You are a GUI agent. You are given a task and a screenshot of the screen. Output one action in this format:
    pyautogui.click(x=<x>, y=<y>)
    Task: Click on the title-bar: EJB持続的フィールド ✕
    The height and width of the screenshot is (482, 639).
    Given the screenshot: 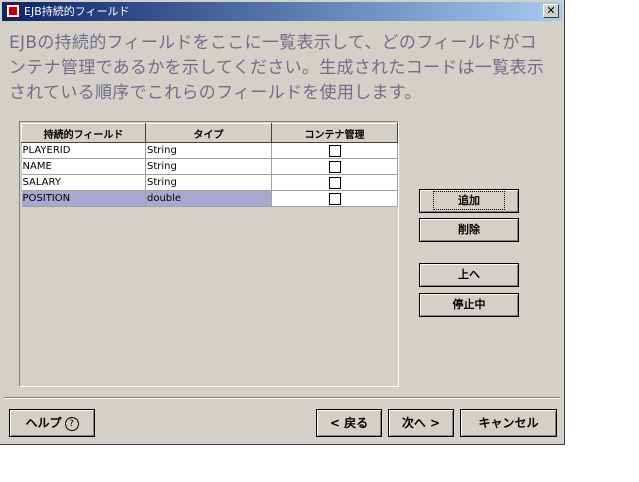 What is the action you would take?
    pyautogui.click(x=282, y=11)
    